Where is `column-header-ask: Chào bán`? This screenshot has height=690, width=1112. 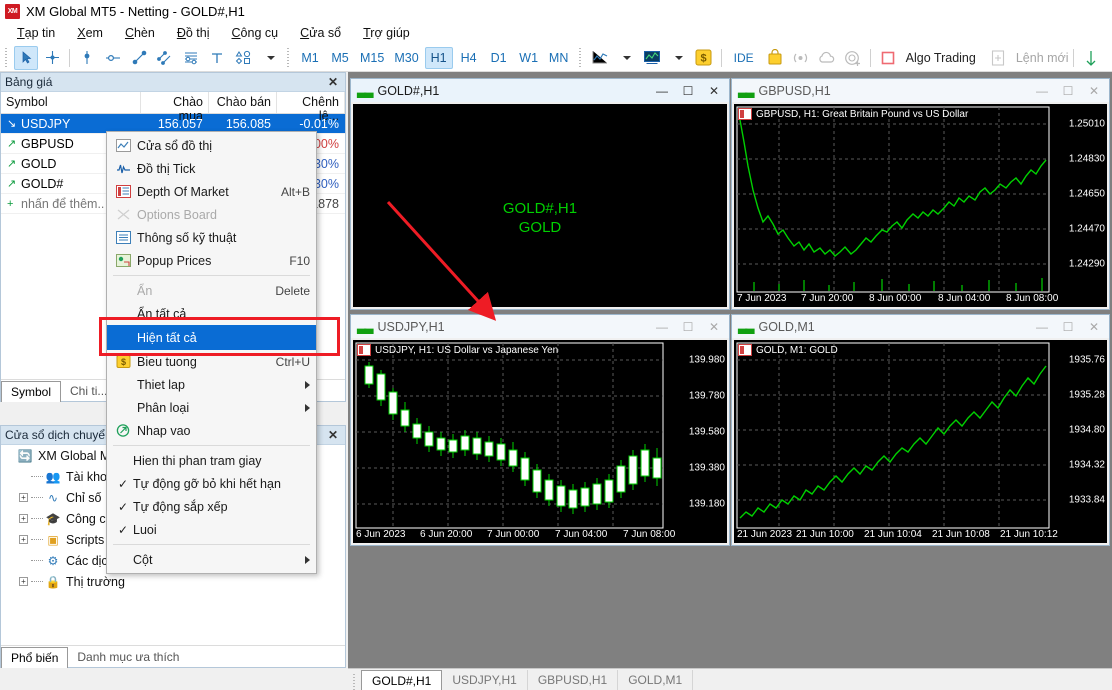
column-header-ask: Chào bán is located at coordinates (243, 102).